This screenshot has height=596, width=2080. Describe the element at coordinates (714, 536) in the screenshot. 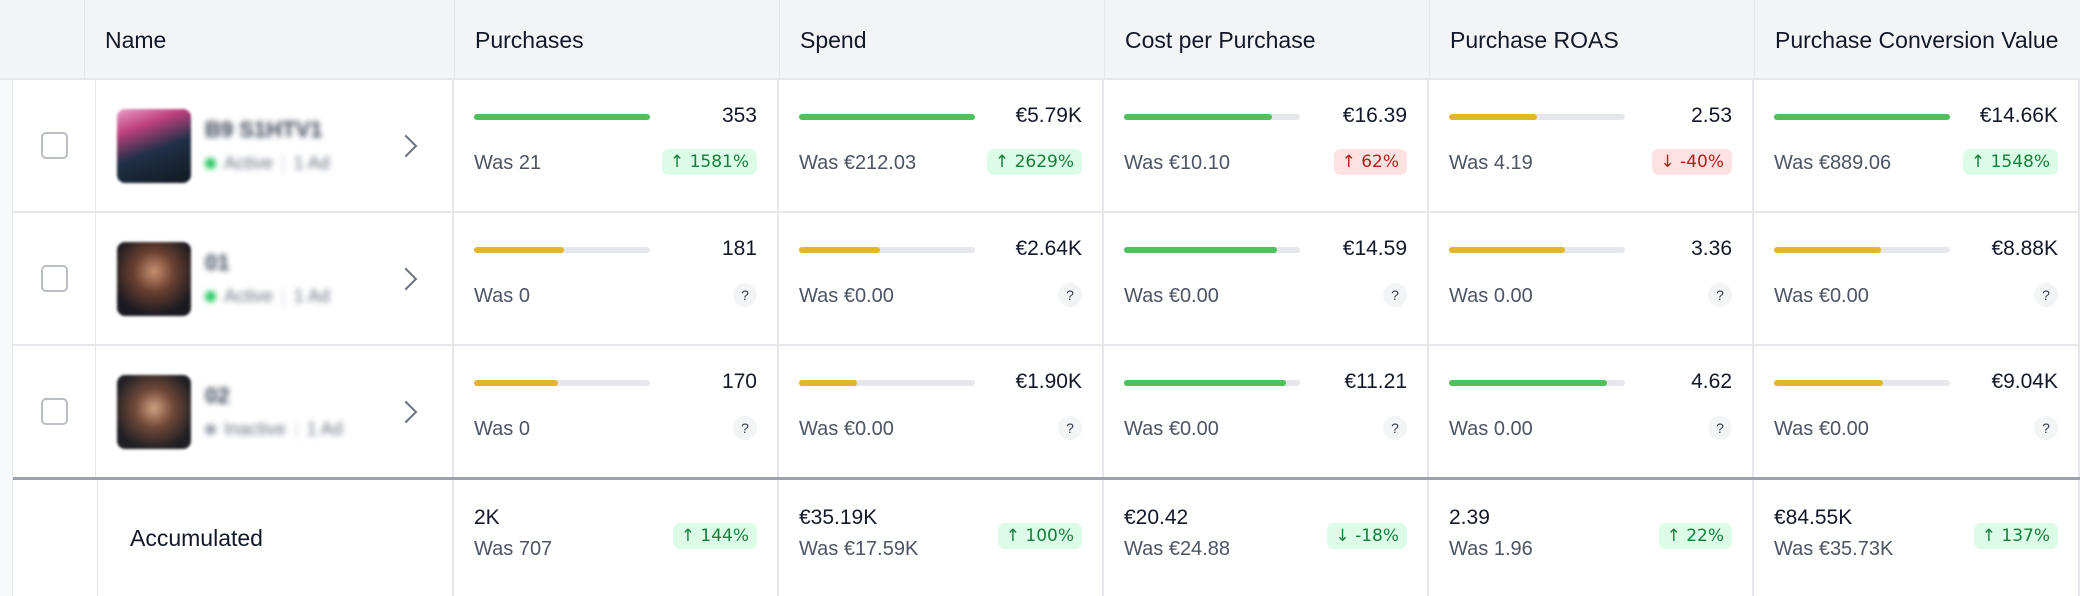

I see `change-badge: ↑ 144%` at that location.